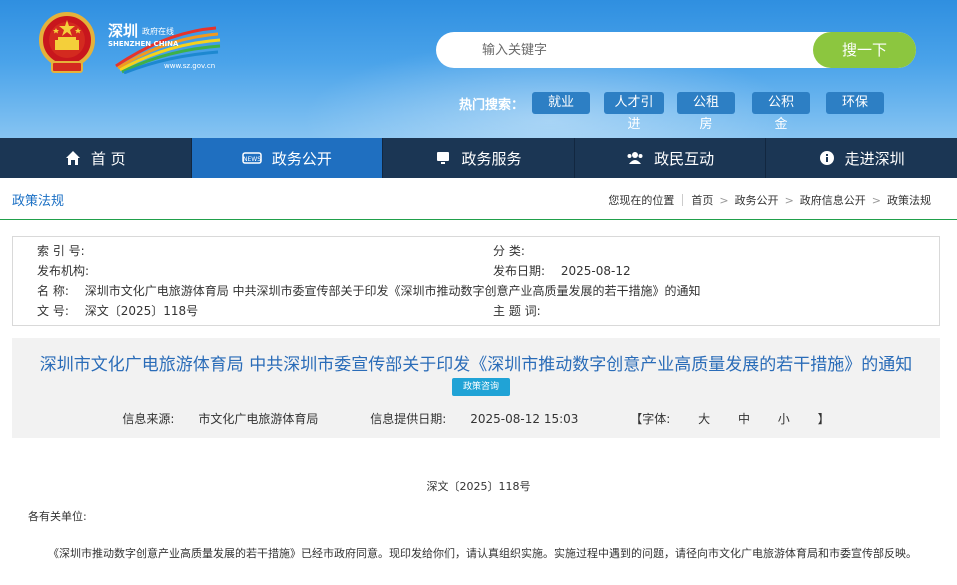 This screenshot has height=585, width=957. I want to click on info-row-docno: 文 号: 深文〔2025〕118号, so click(117, 311).